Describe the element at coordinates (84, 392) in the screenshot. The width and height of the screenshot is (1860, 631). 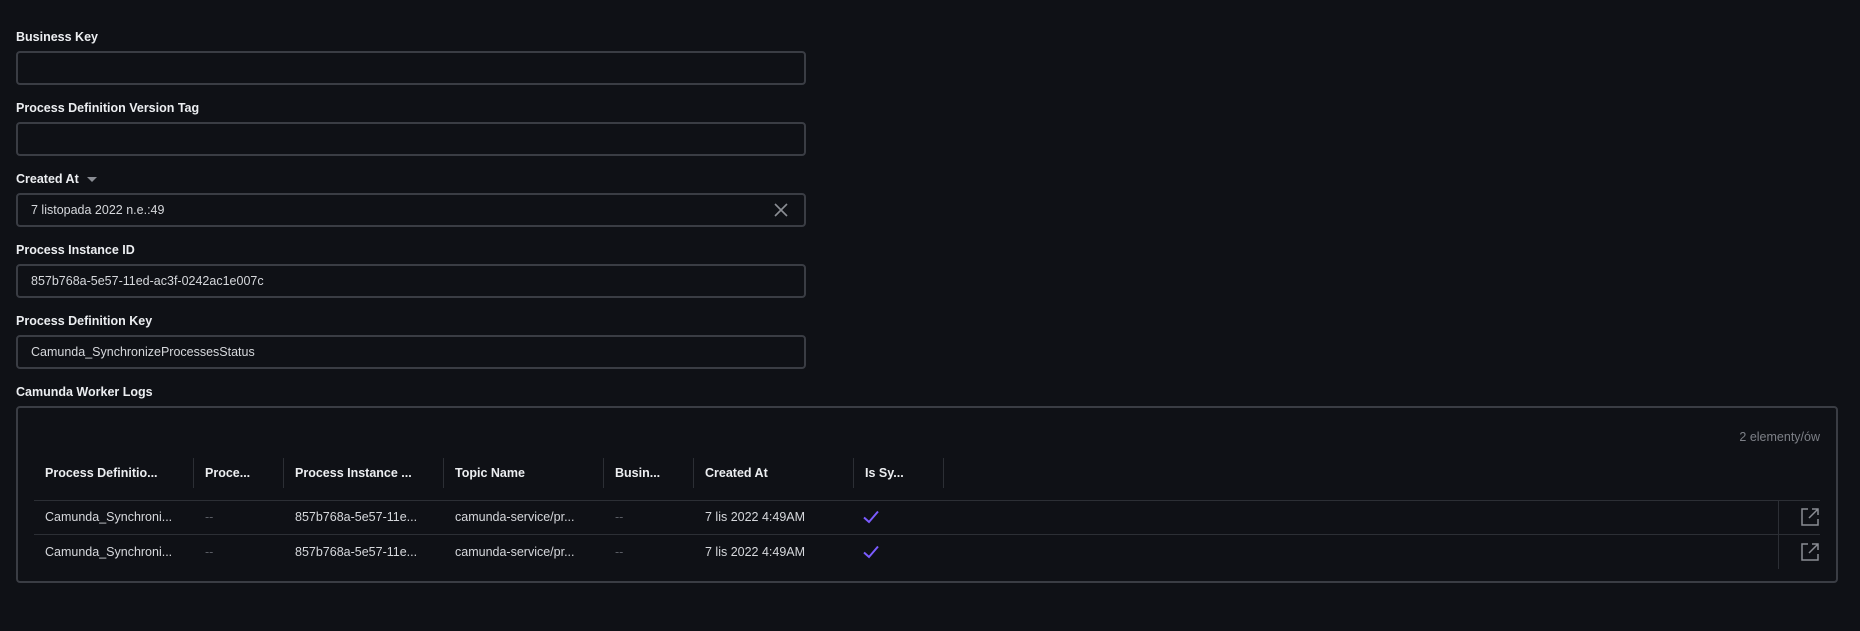
I see `worker-logs-title: Camunda Worker Logs` at that location.